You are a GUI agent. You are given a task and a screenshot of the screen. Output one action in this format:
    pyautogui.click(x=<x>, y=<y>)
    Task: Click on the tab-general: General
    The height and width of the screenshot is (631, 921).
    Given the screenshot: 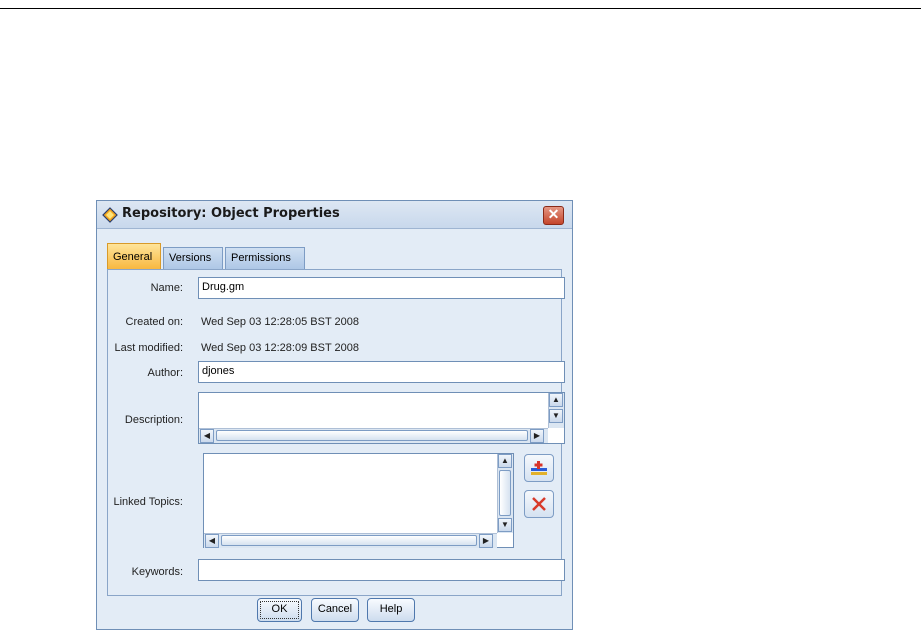 What is the action you would take?
    pyautogui.click(x=134, y=256)
    